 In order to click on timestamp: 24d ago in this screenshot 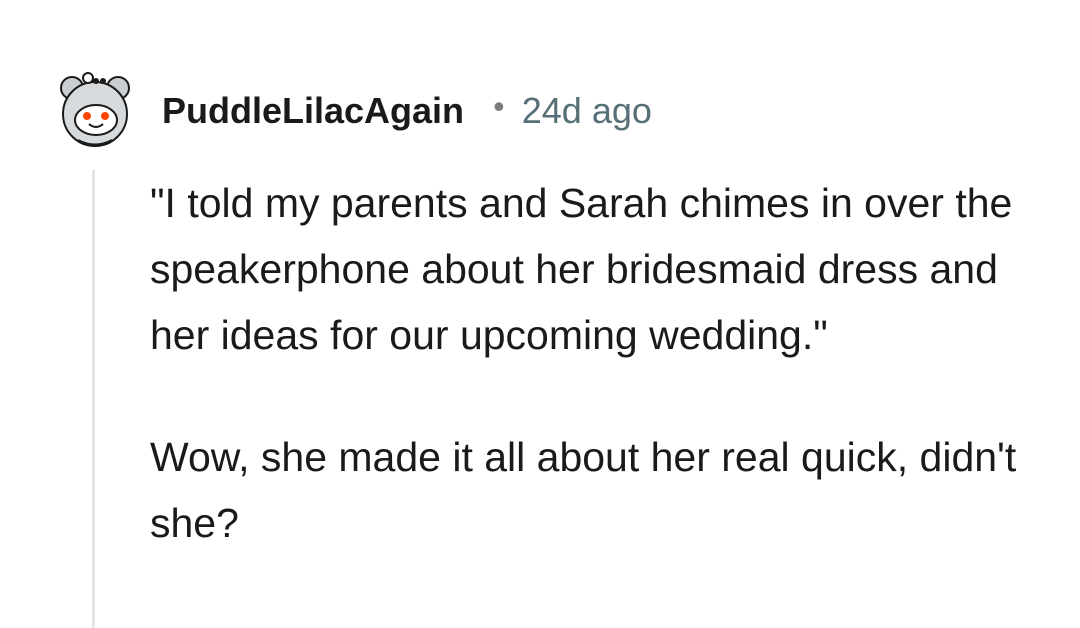, I will do `click(587, 111)`.